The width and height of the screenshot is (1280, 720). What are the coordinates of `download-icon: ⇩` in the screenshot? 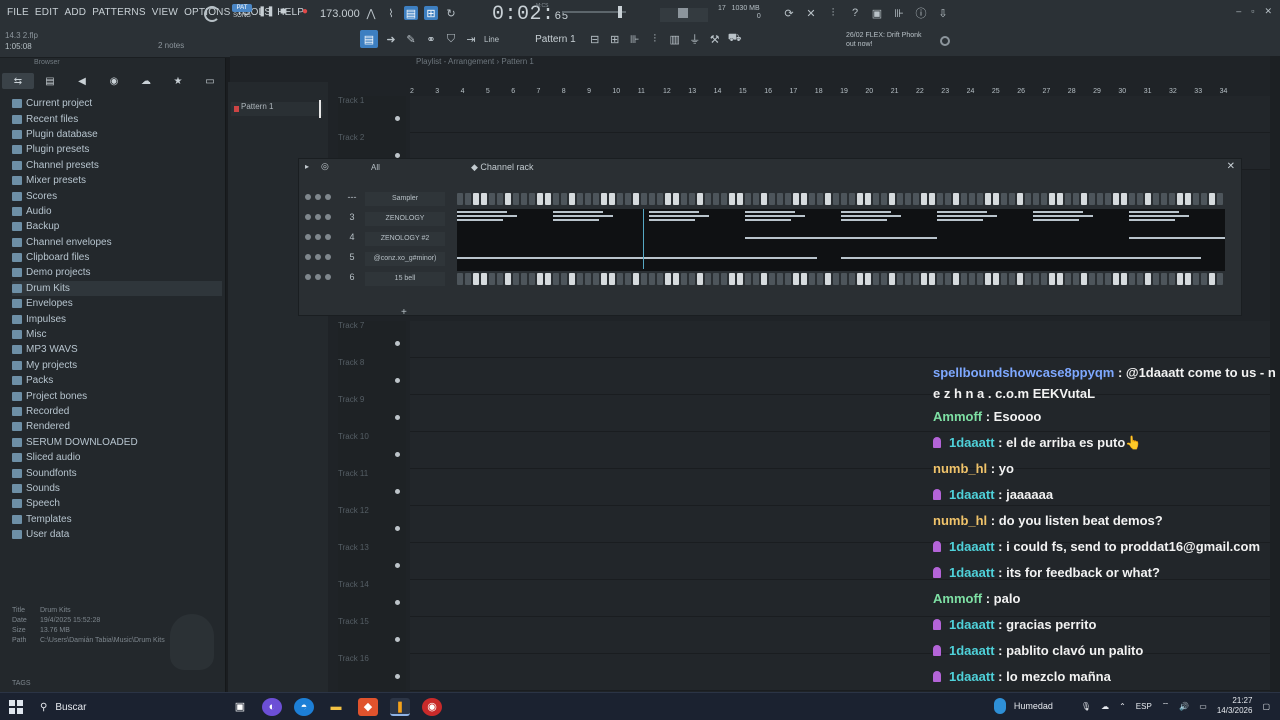 It's located at (943, 13).